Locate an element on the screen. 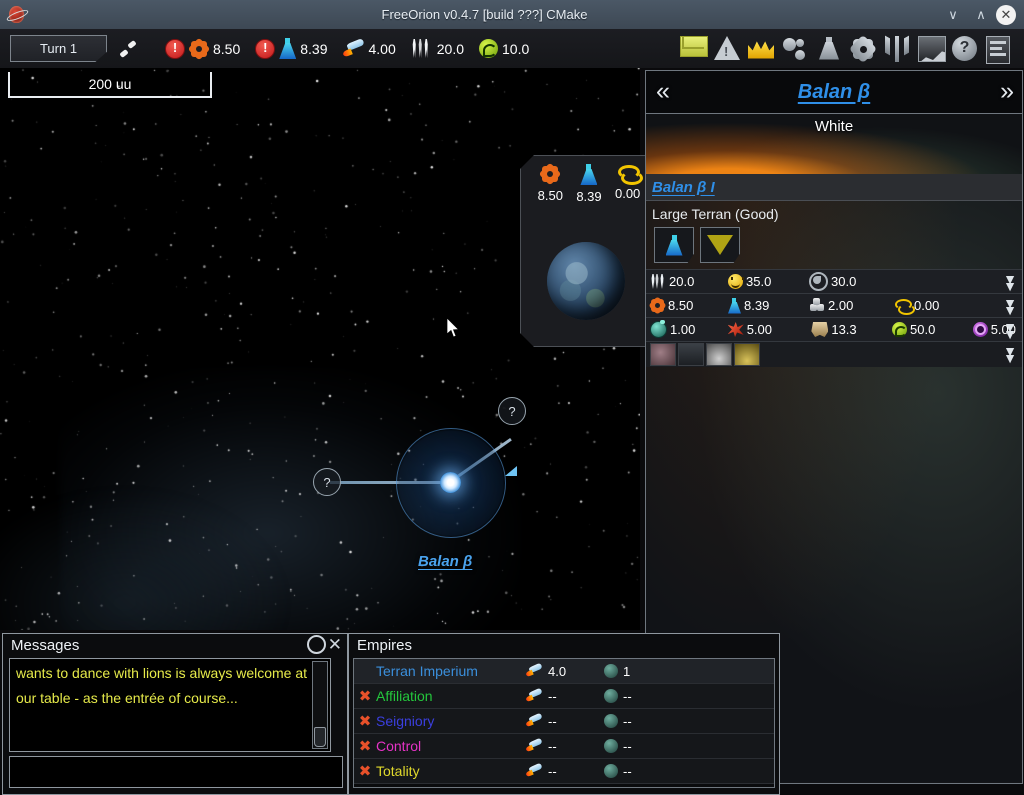 This screenshot has height=795, width=1024. troops-icon is located at coordinates (735, 329).